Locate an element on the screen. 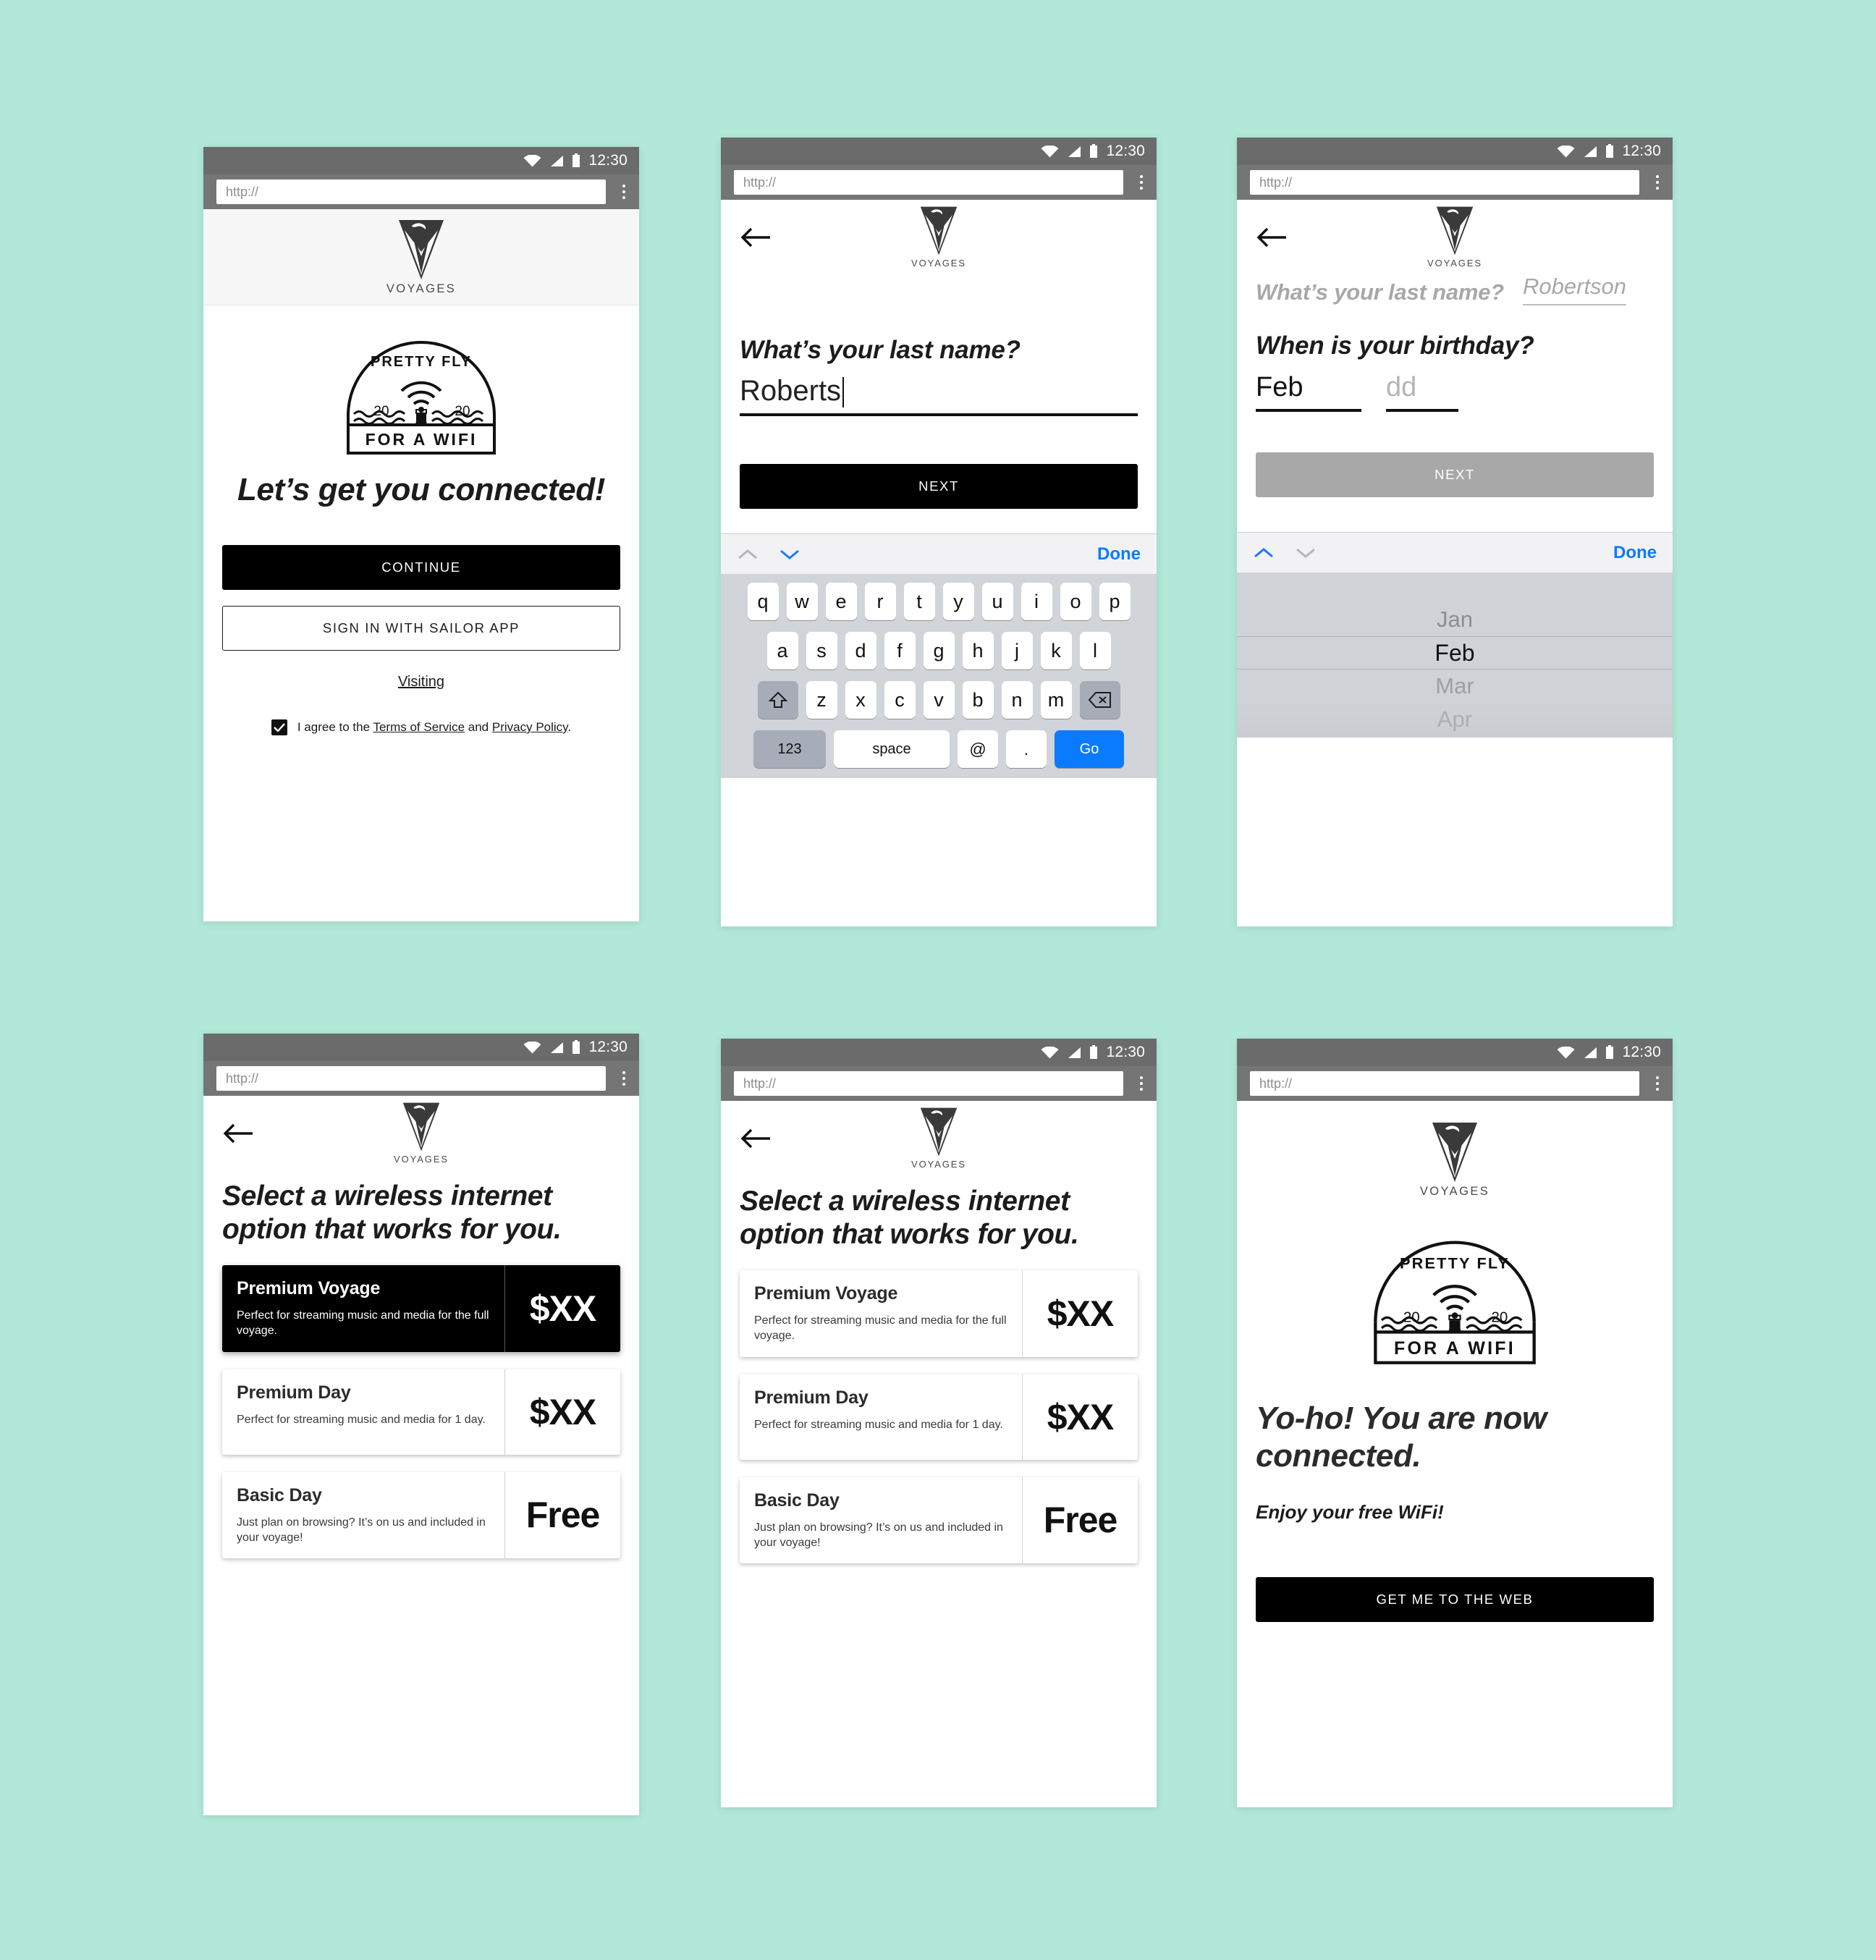 This screenshot has width=1876, height=1960. at-key: @ is located at coordinates (978, 749).